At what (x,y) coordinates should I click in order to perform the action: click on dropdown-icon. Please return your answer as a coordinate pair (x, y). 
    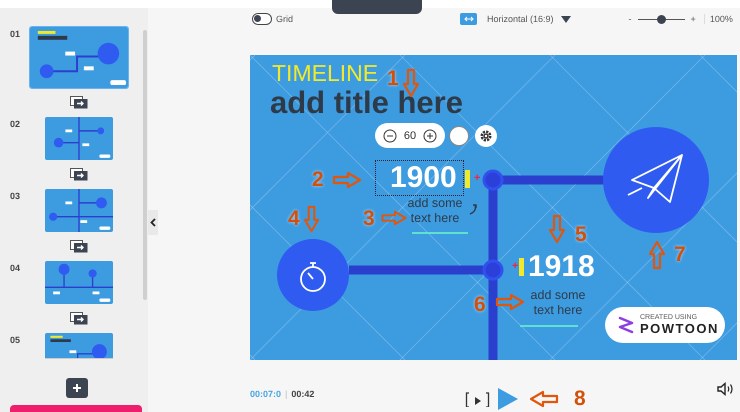
    Looking at the image, I should click on (565, 19).